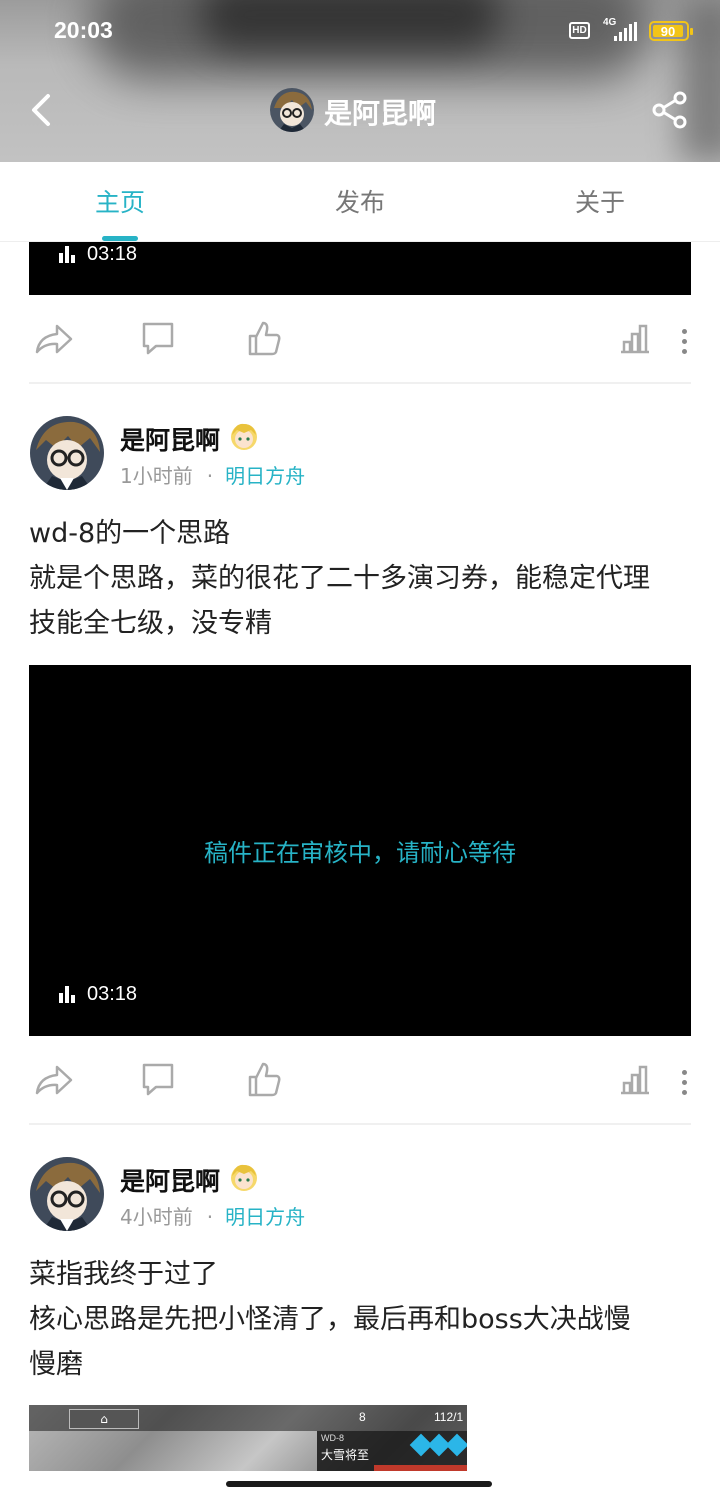 Image resolution: width=720 pixels, height=1499 pixels. What do you see at coordinates (360, 268) in the screenshot?
I see `video-player-partial: 03:18` at bounding box center [360, 268].